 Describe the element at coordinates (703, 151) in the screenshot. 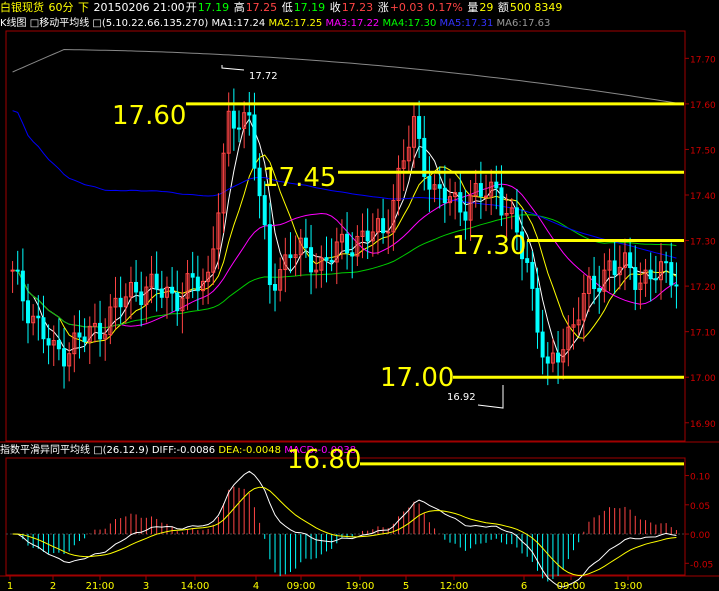

I see `y-tick-label: 17.50` at that location.